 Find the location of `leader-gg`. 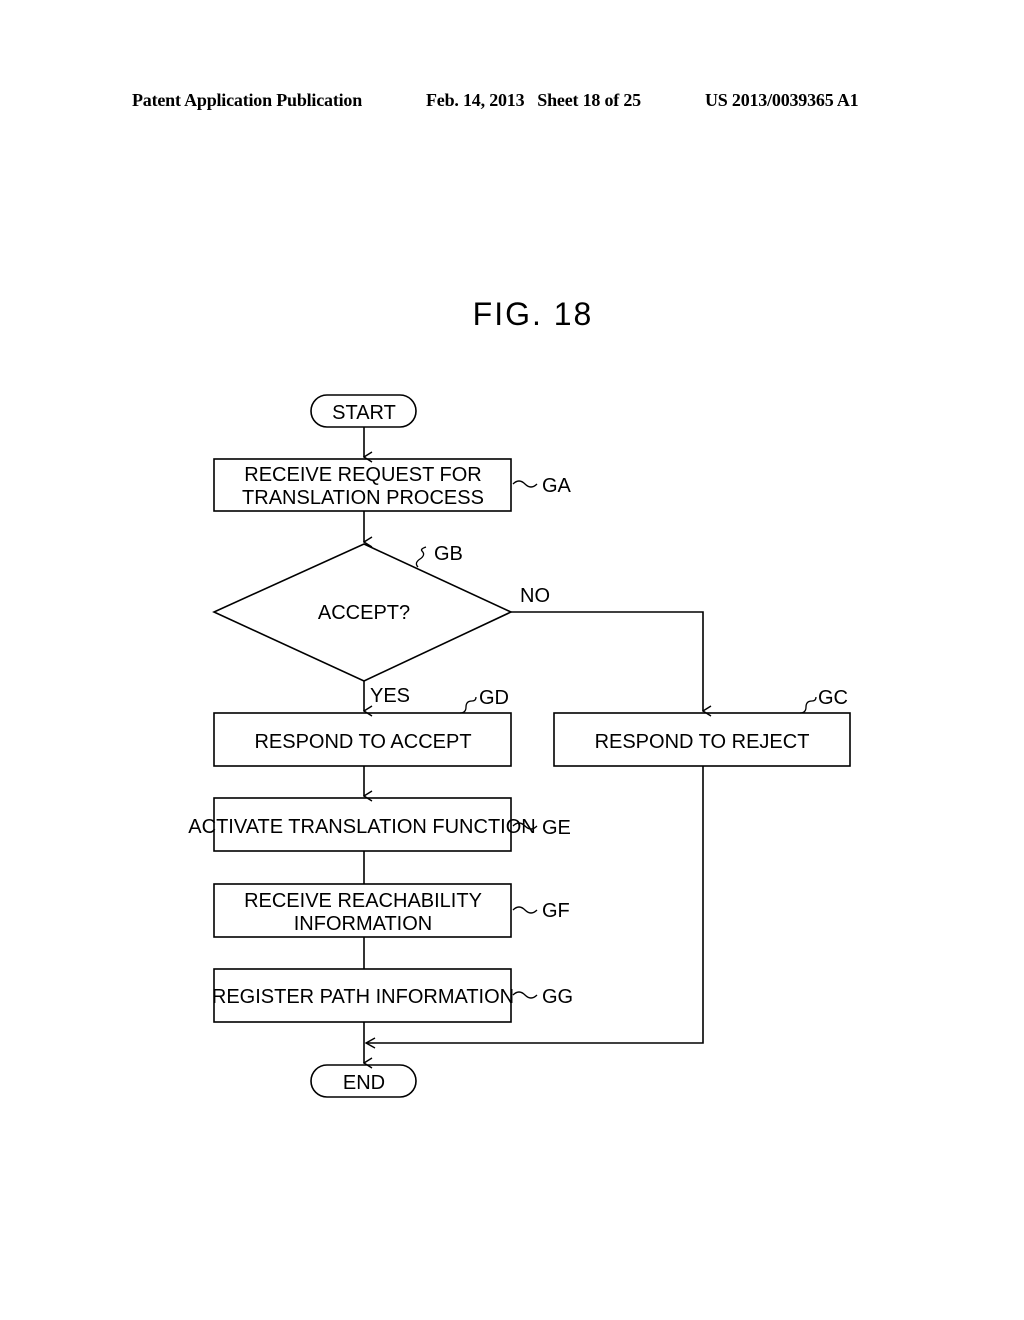

leader-gg is located at coordinates (525, 995).